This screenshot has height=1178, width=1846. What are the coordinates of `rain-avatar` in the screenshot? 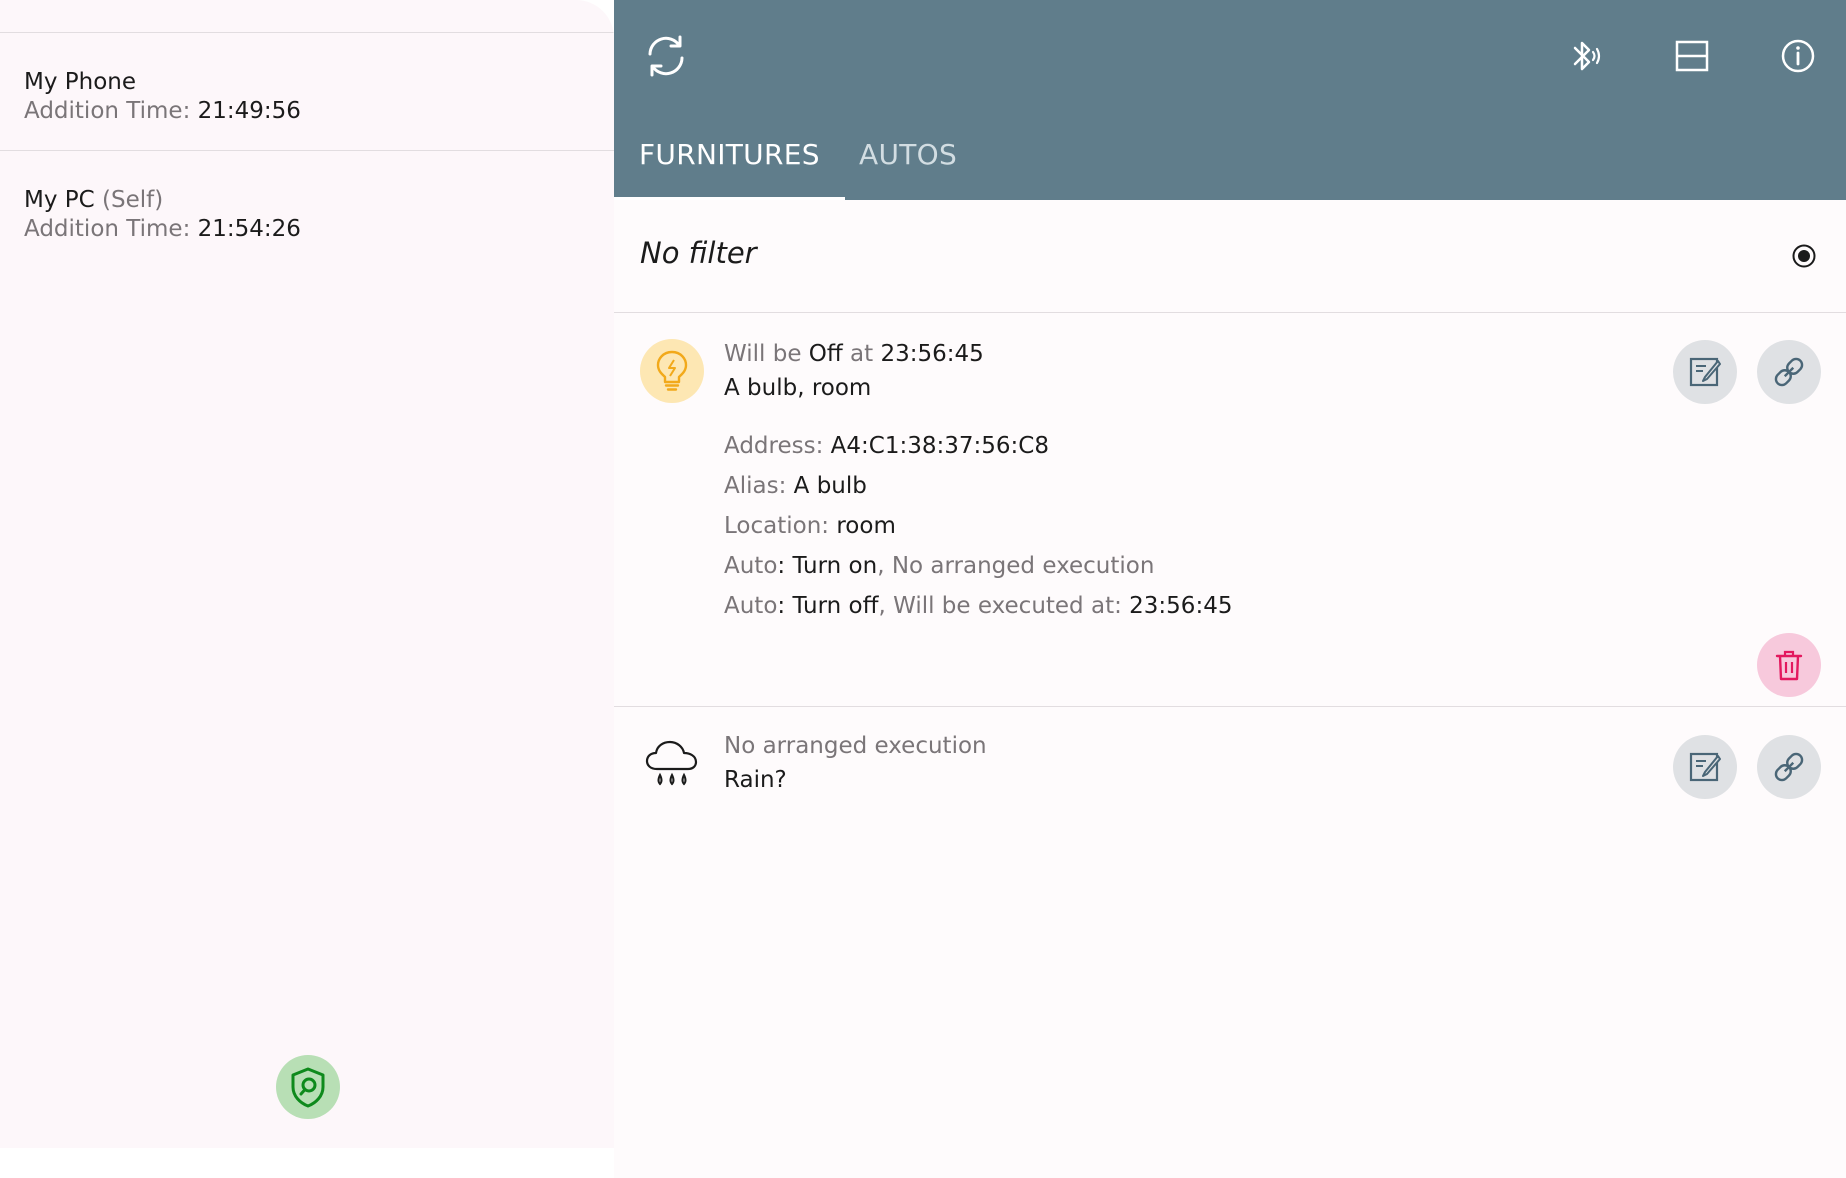 It's located at (672, 765).